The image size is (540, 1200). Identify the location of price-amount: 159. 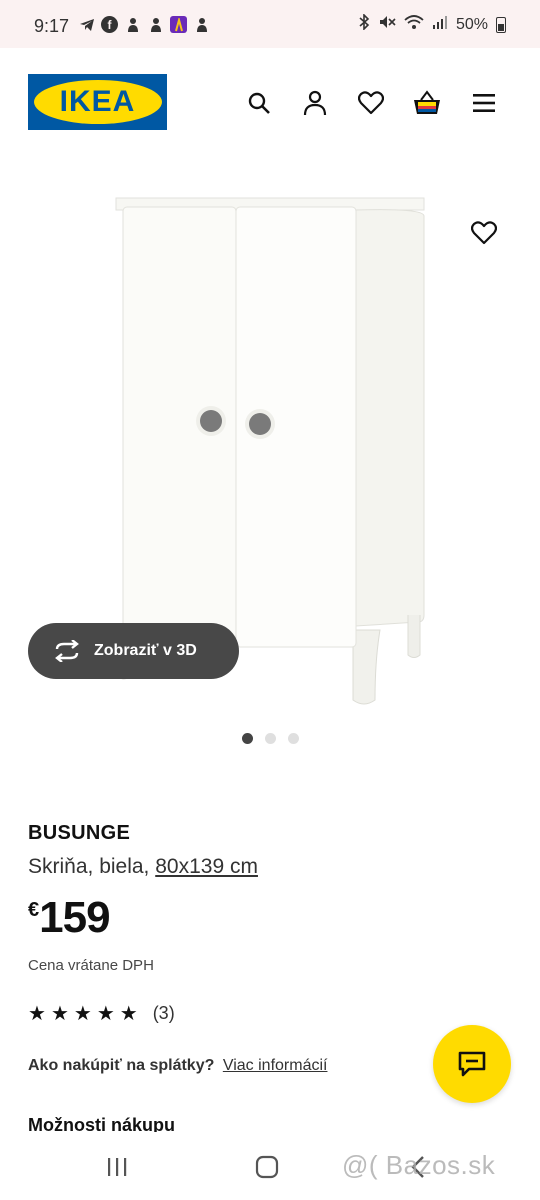
(74, 917).